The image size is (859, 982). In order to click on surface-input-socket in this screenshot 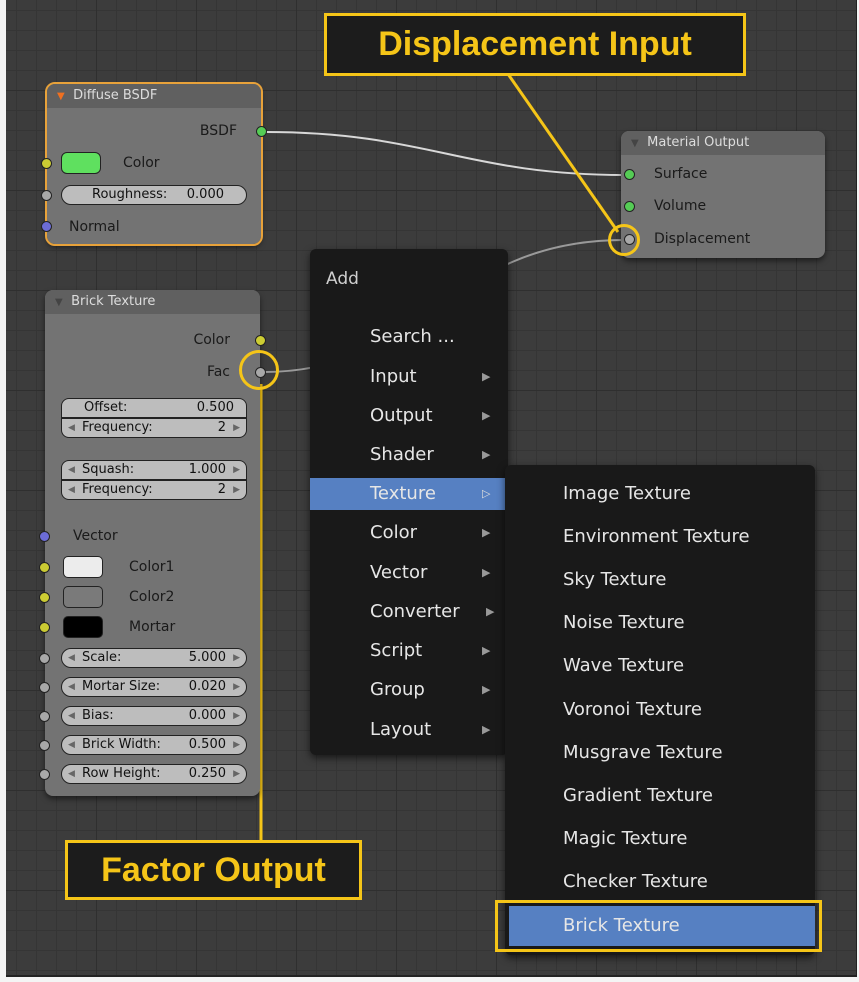, I will do `click(629, 174)`.